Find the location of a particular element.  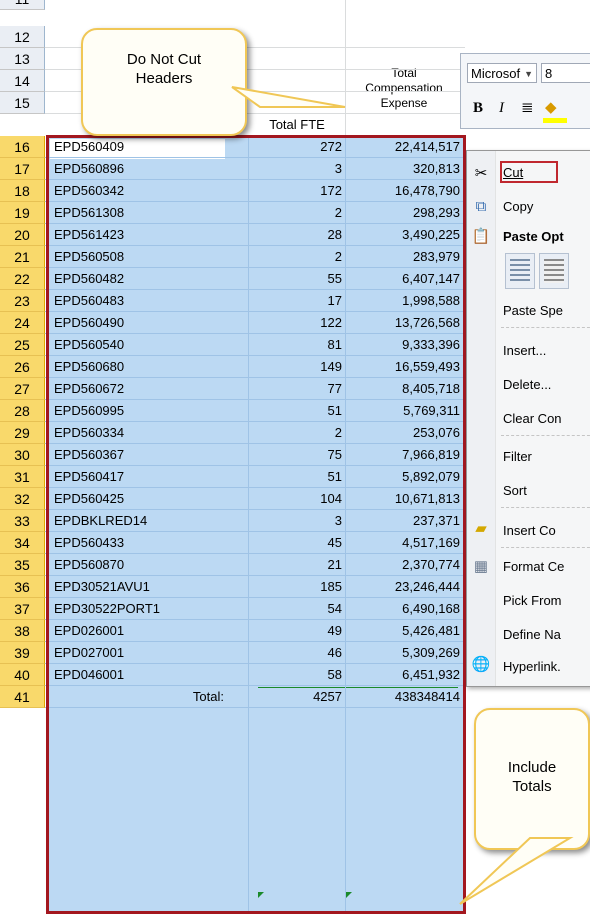

row-header: 22 is located at coordinates (22, 279).